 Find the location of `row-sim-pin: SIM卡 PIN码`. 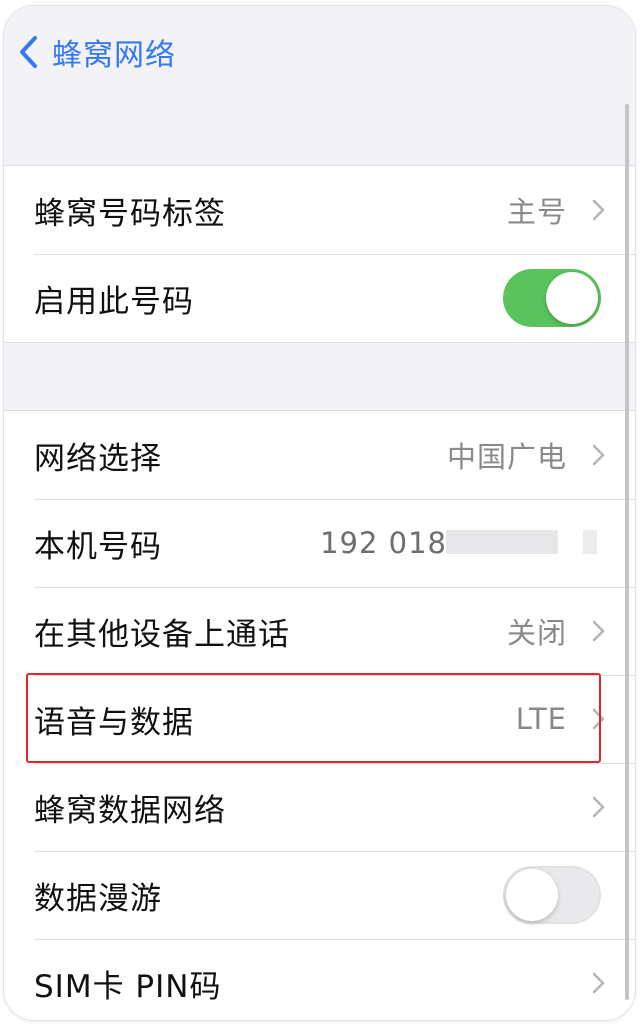

row-sim-pin: SIM卡 PIN码 is located at coordinates (319, 979).